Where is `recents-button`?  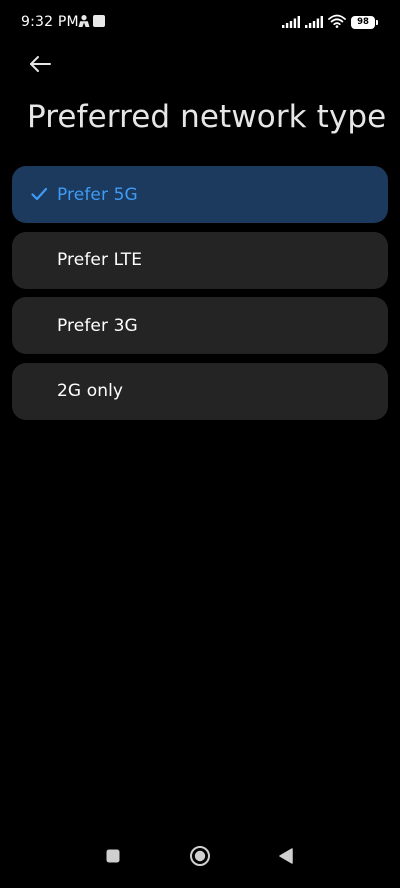 recents-button is located at coordinates (113, 856).